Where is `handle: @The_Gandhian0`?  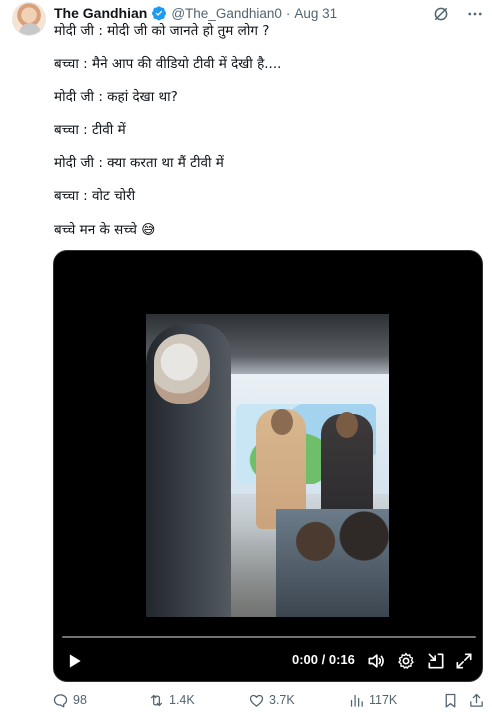
handle: @The_Gandhian0 is located at coordinates (226, 13).